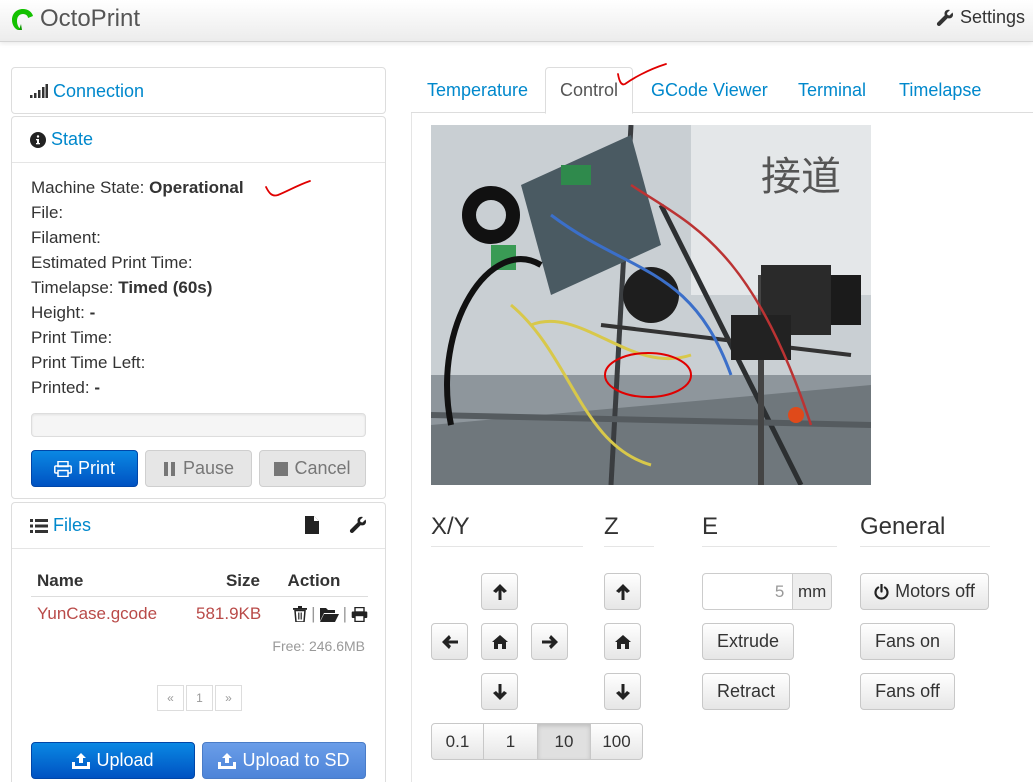 The width and height of the screenshot is (1033, 782). What do you see at coordinates (88, 362) in the screenshot?
I see `state-print-time-left: Print Time Left:` at bounding box center [88, 362].